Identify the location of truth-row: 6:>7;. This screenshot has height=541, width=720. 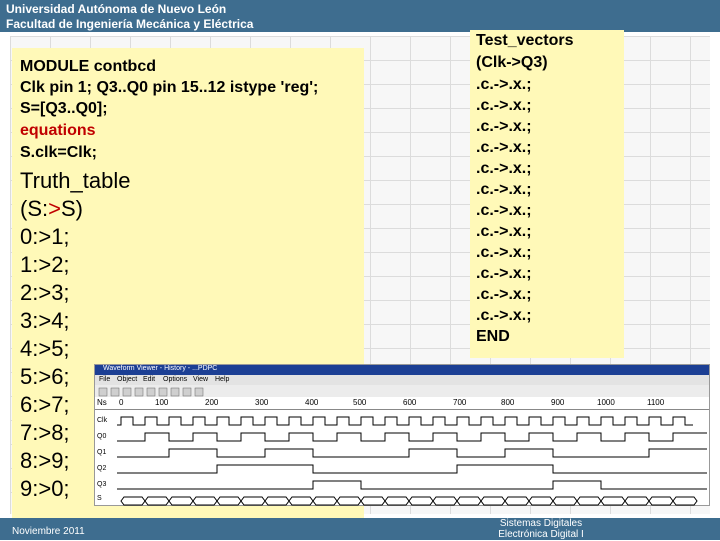
(45, 404).